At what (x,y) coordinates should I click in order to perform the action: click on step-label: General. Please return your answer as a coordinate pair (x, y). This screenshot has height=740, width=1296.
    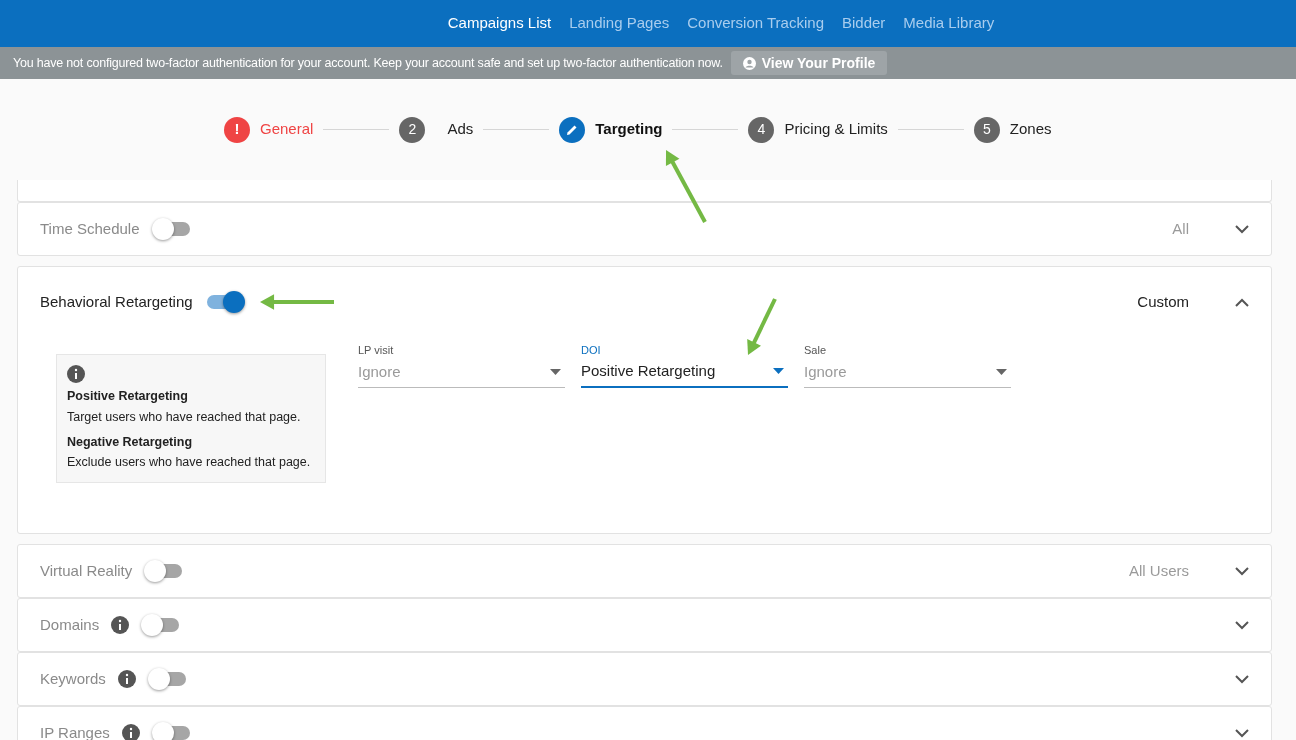
    Looking at the image, I should click on (287, 129).